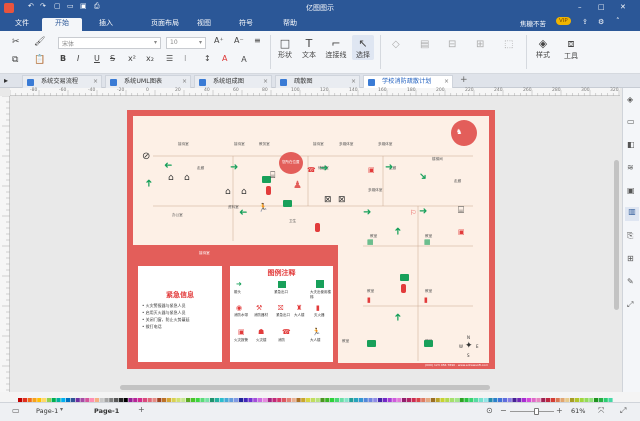 The image size is (640, 421). Describe the element at coordinates (320, 399) in the screenshot. I see `color-palette` at that location.